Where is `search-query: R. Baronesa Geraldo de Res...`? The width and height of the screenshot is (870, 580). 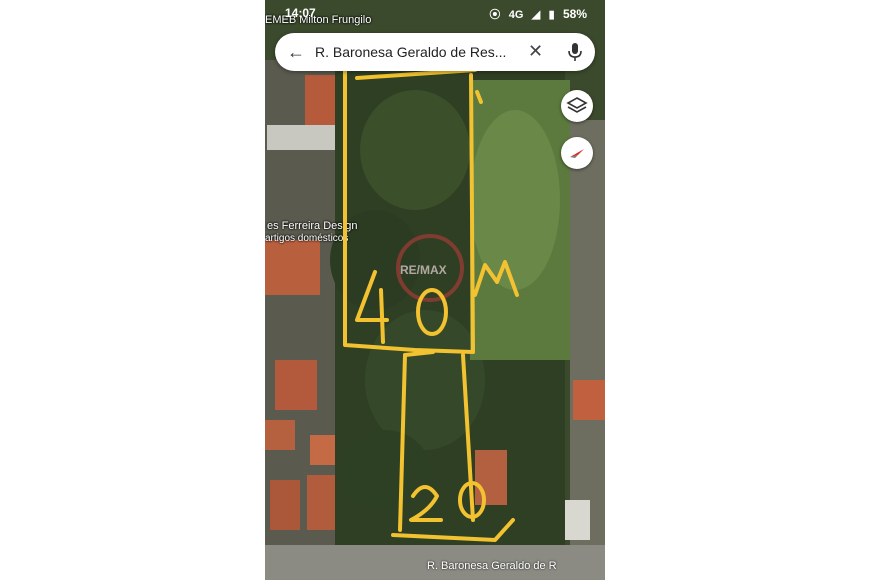 search-query: R. Baronesa Geraldo de Res... is located at coordinates (417, 52).